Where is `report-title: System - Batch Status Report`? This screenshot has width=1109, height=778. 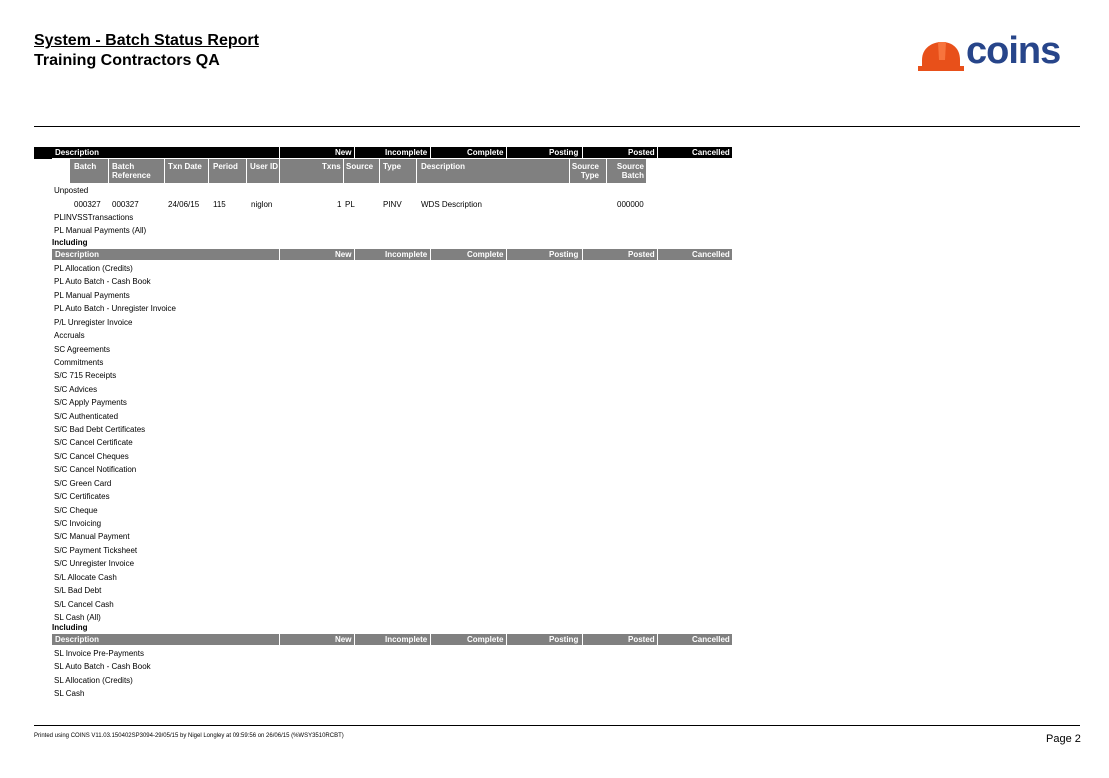 report-title: System - Batch Status Report is located at coordinates (146, 40).